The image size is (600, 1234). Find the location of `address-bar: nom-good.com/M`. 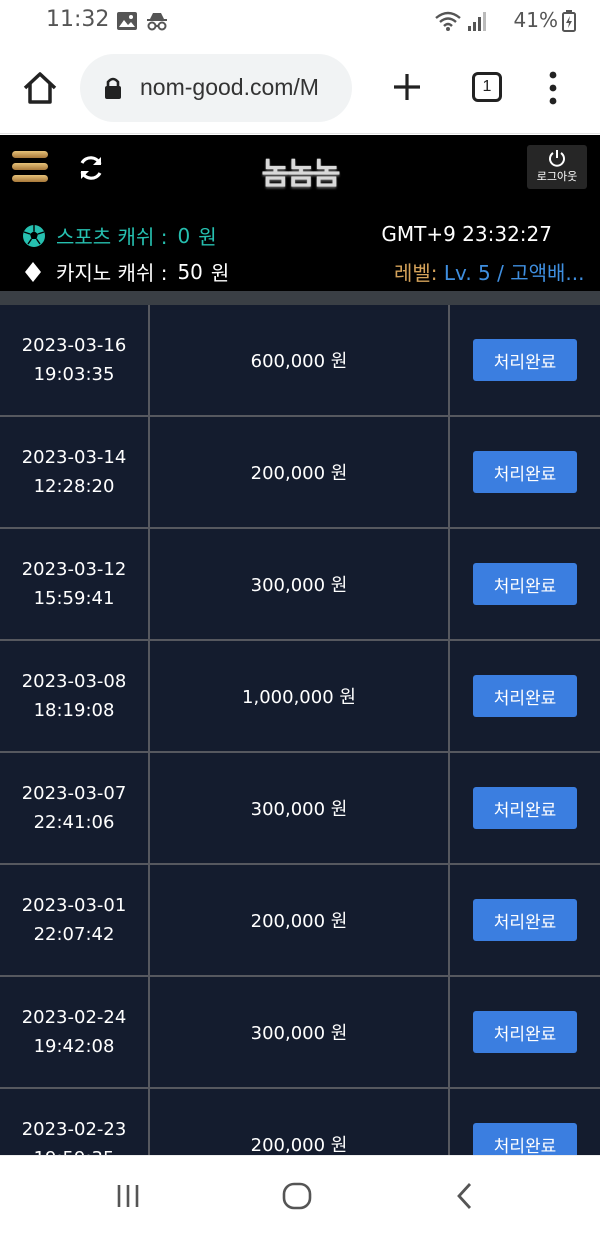

address-bar: nom-good.com/M is located at coordinates (216, 88).